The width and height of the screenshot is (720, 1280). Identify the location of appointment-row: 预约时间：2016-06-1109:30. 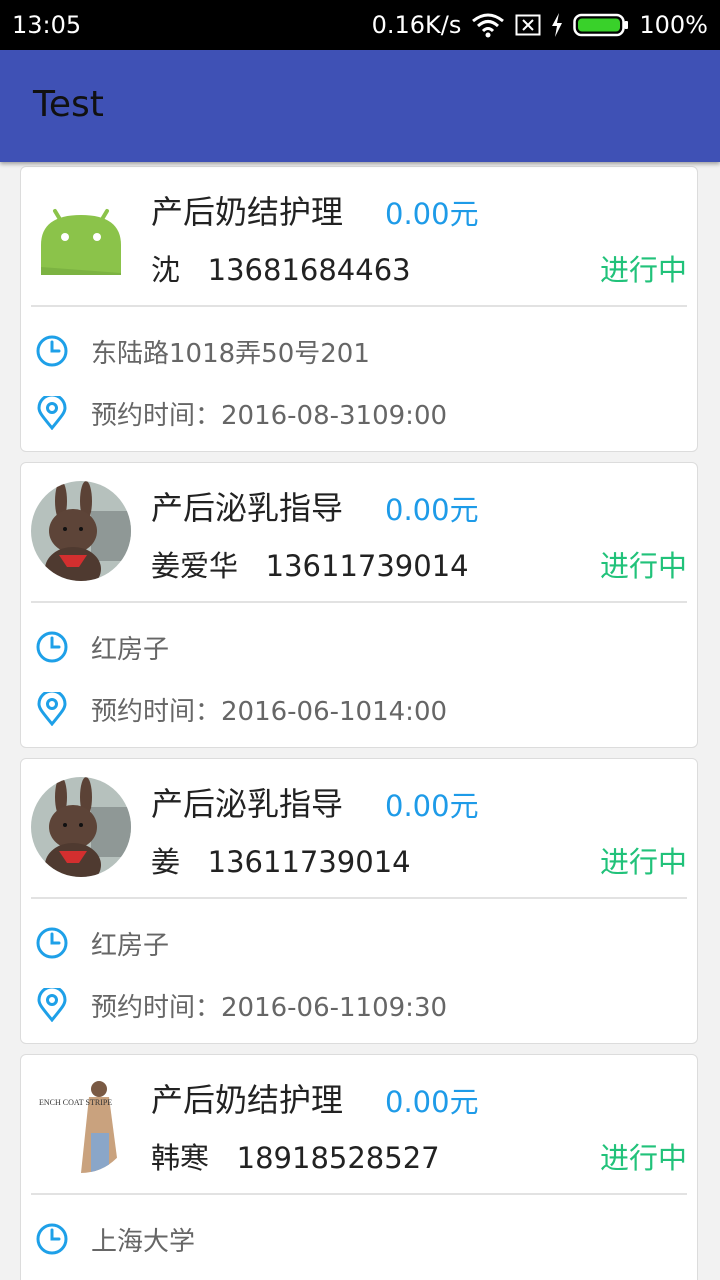
(241, 1005).